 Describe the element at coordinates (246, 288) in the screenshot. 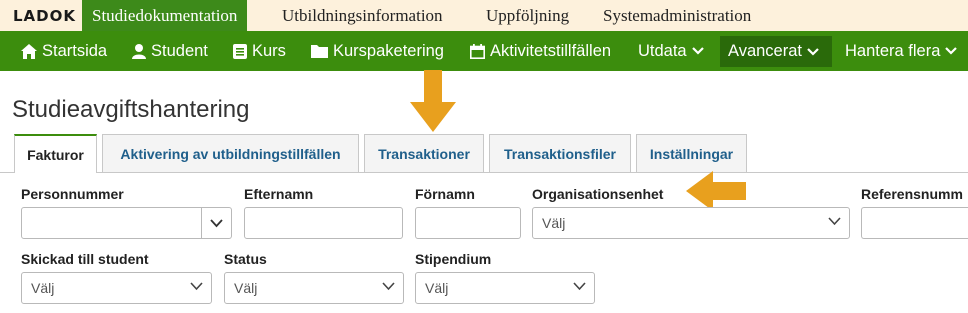

I see `status-value: Välj` at that location.